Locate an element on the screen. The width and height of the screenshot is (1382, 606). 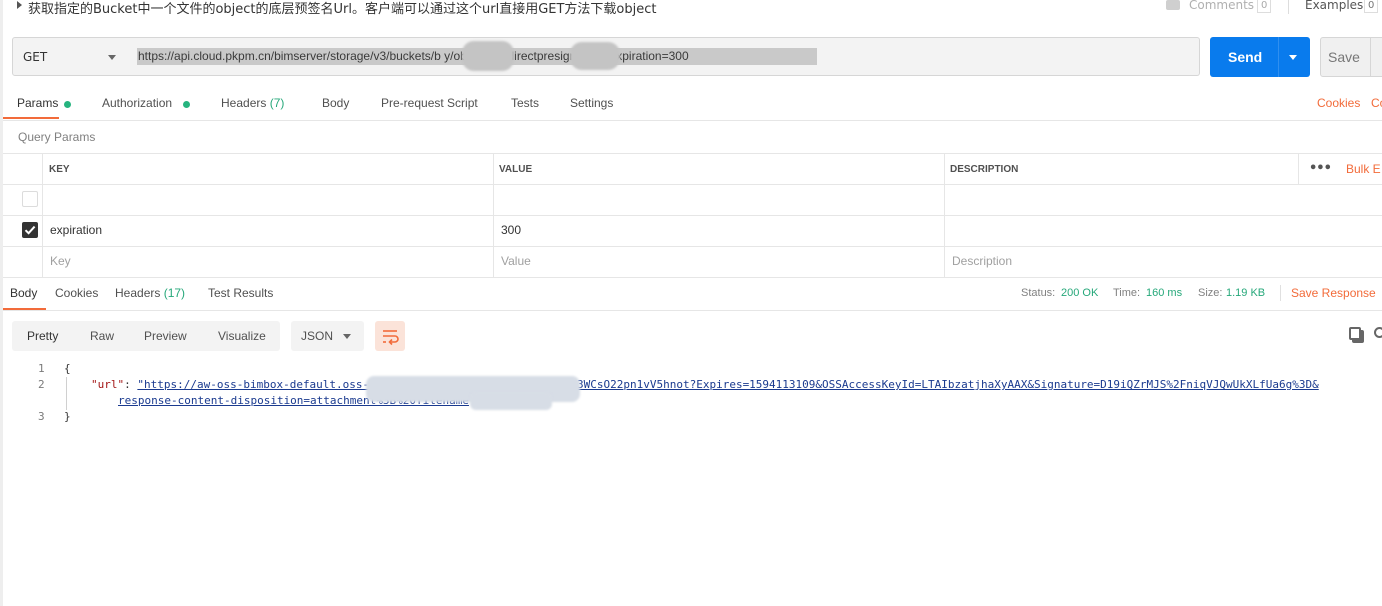
left-edge-border is located at coordinates (1, 303).